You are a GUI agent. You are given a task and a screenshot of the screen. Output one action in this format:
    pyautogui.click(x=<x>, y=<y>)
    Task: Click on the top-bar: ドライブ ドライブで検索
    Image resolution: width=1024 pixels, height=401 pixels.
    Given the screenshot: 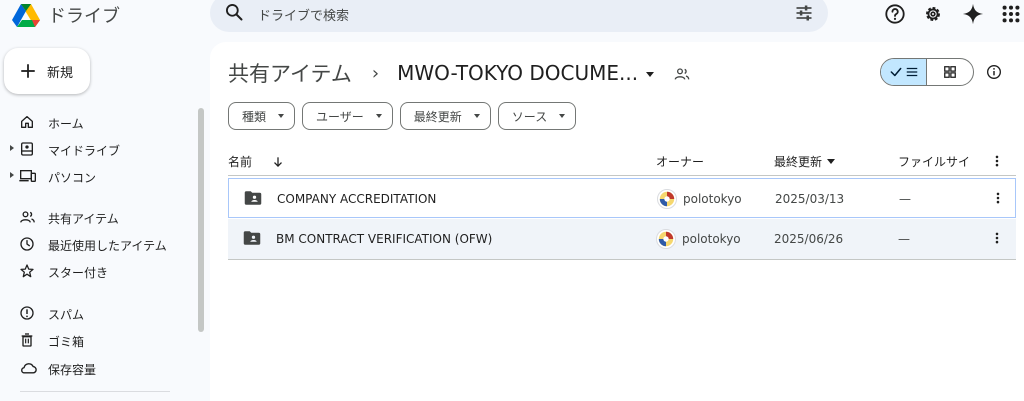 What is the action you would take?
    pyautogui.click(x=512, y=16)
    